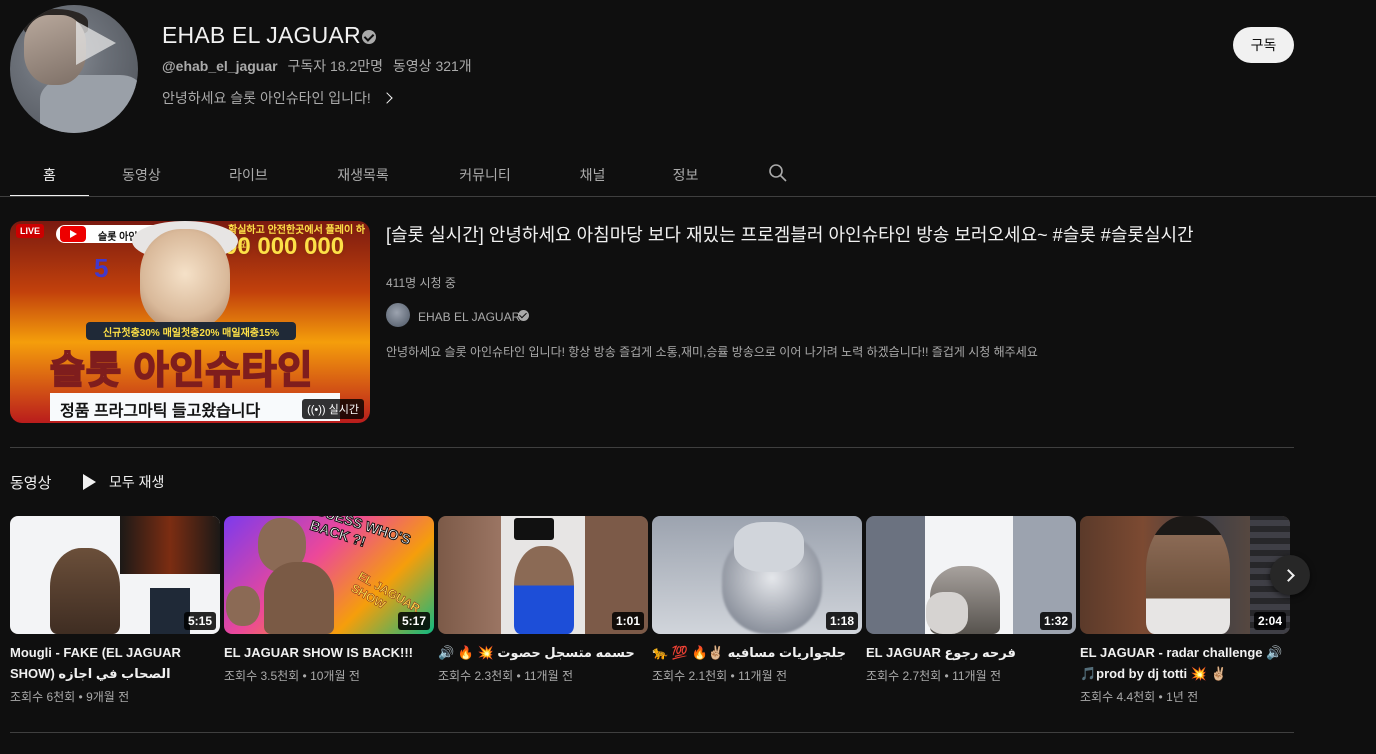 The width and height of the screenshot is (1376, 754). I want to click on video-title: حسمه متسجل حصوت 💥 🔥 🔊, so click(543, 652).